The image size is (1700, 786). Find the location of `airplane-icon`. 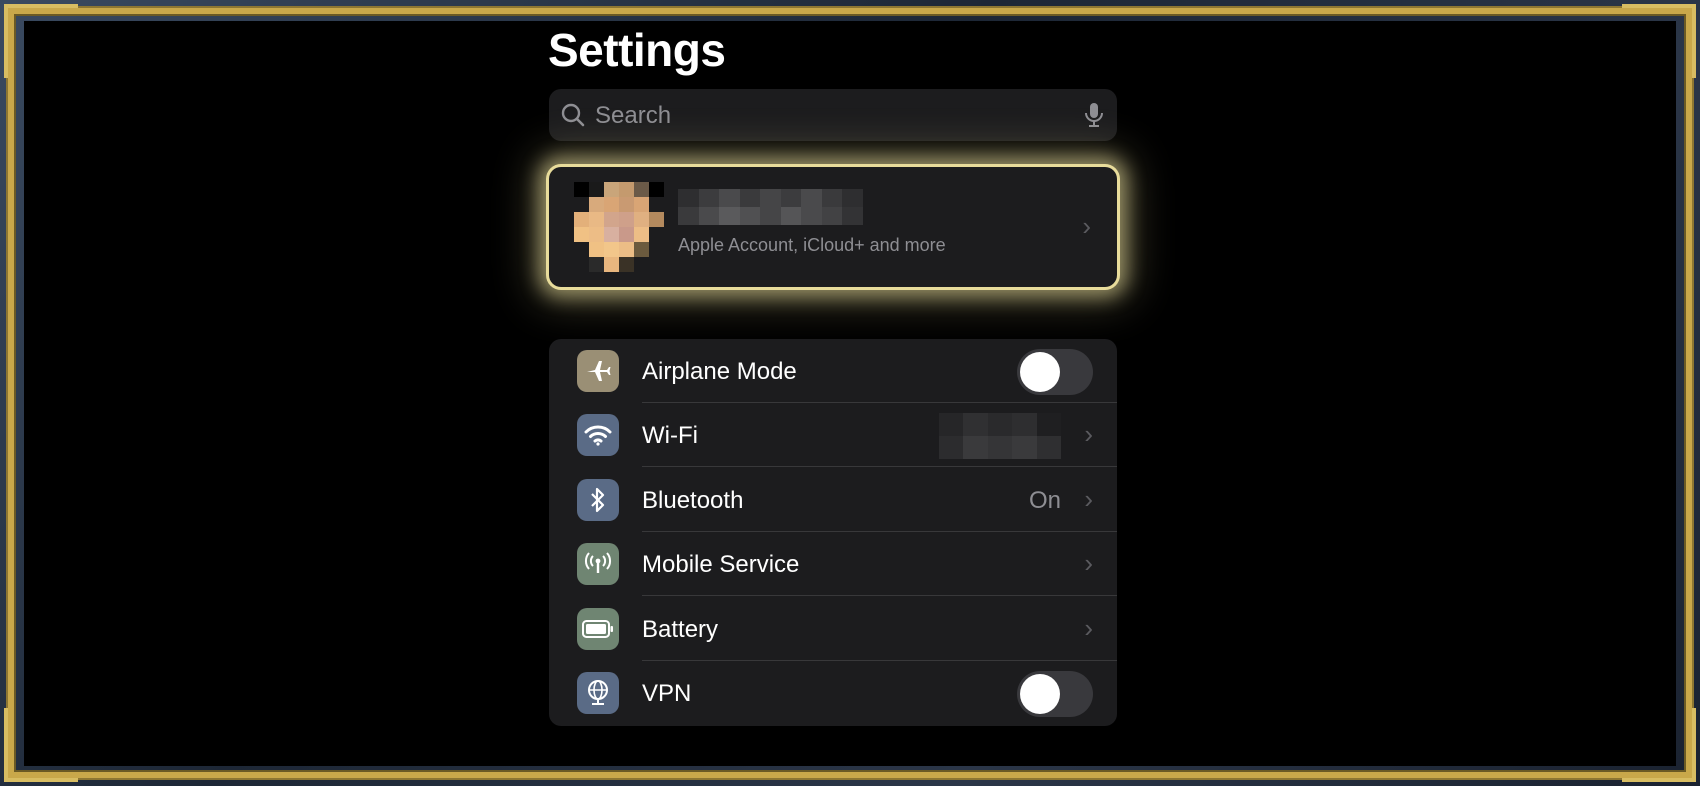

airplane-icon is located at coordinates (598, 371).